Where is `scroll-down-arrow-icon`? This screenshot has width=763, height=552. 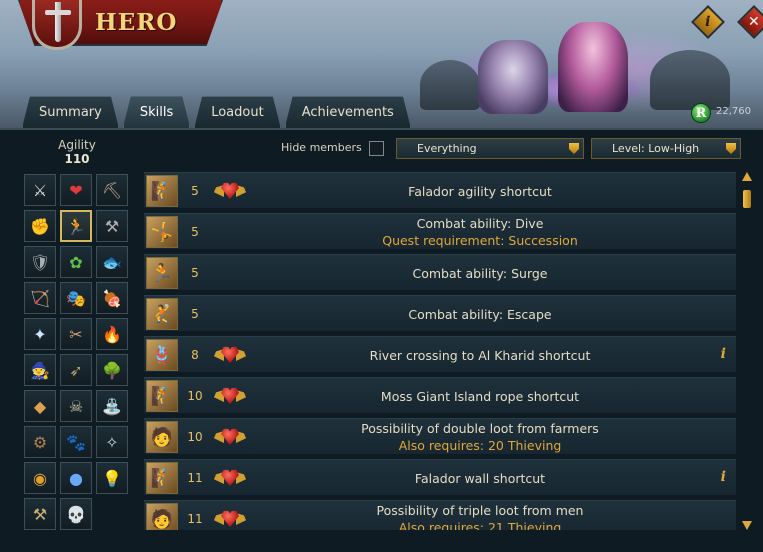
scroll-down-arrow-icon is located at coordinates (747, 525).